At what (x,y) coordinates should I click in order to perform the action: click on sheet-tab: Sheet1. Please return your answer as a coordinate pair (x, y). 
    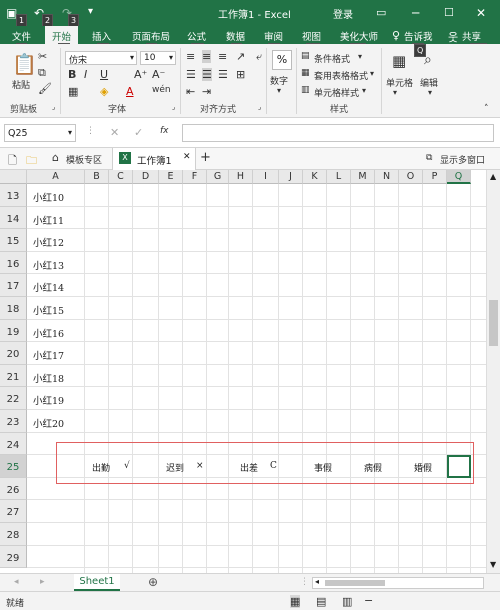
    Looking at the image, I should click on (97, 582).